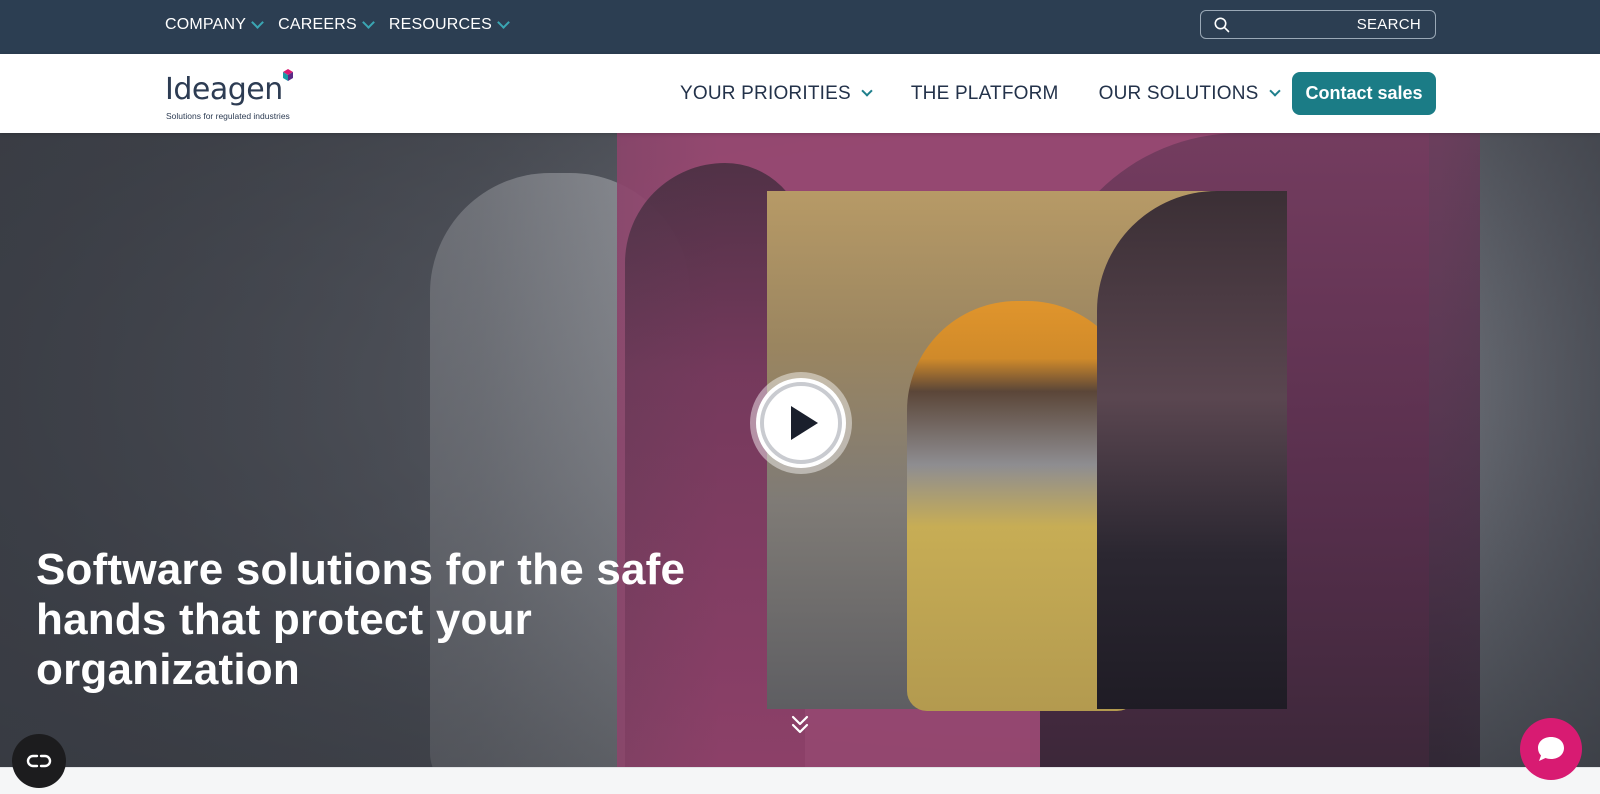 This screenshot has height=794, width=1600. I want to click on topbar-item-label: COMPANY, so click(206, 24).